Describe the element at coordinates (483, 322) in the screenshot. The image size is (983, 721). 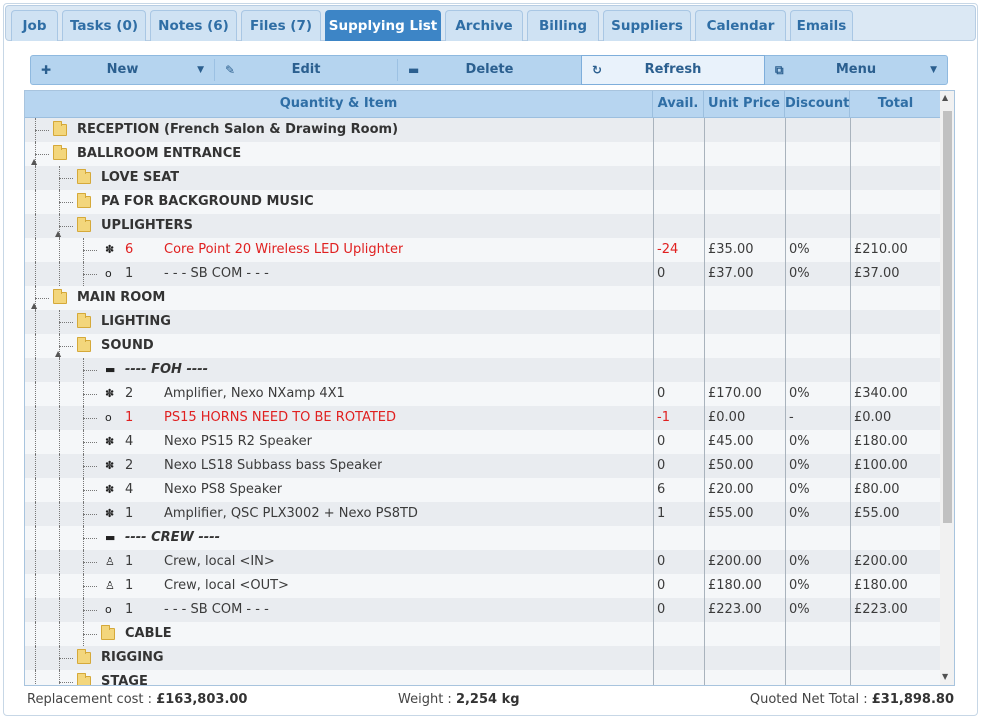
I see `group-row: LIGHTING` at that location.